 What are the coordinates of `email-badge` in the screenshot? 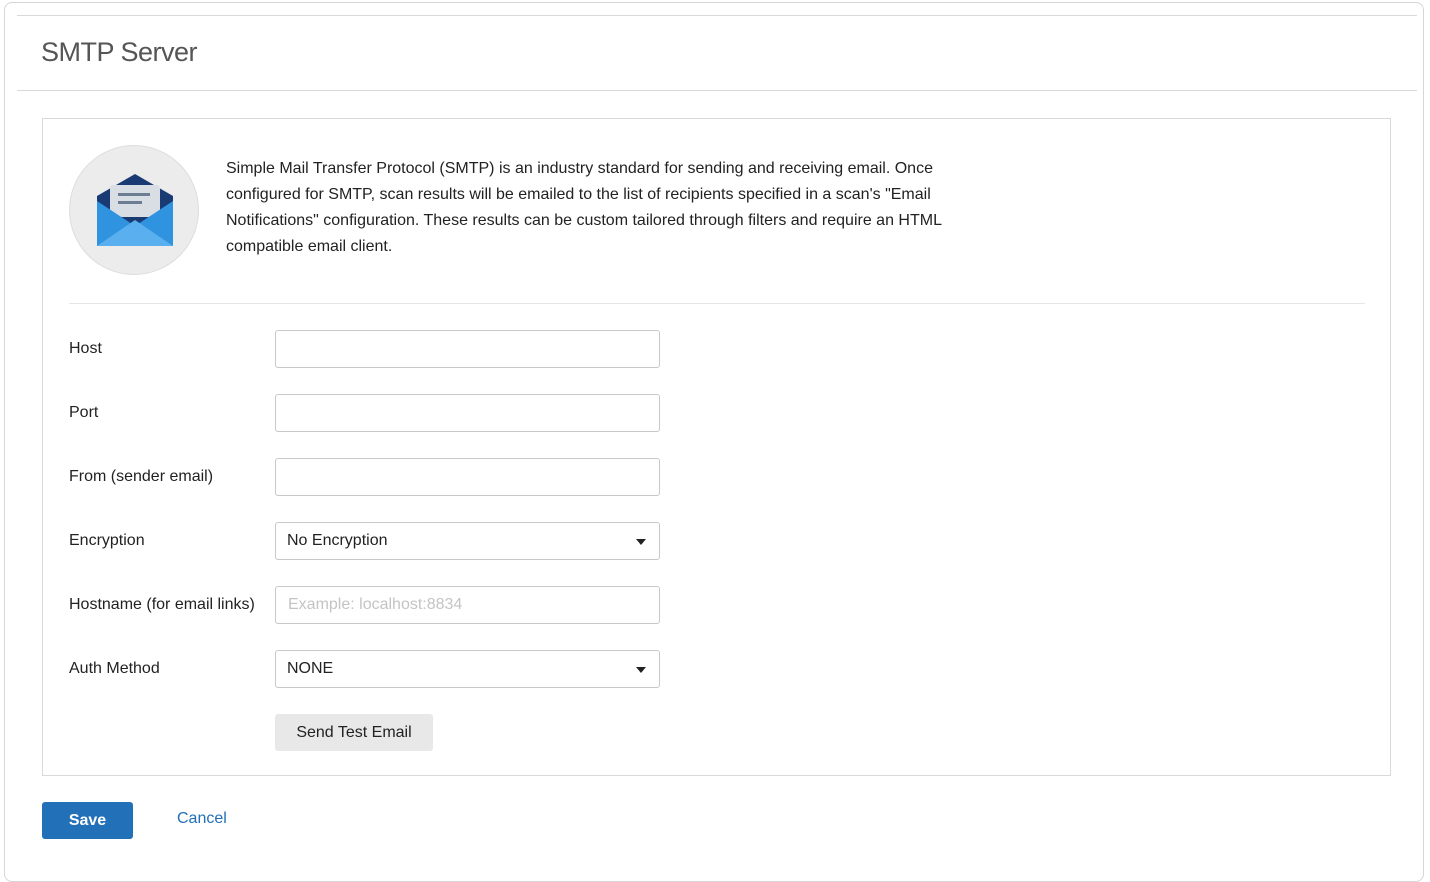 It's located at (134, 210).